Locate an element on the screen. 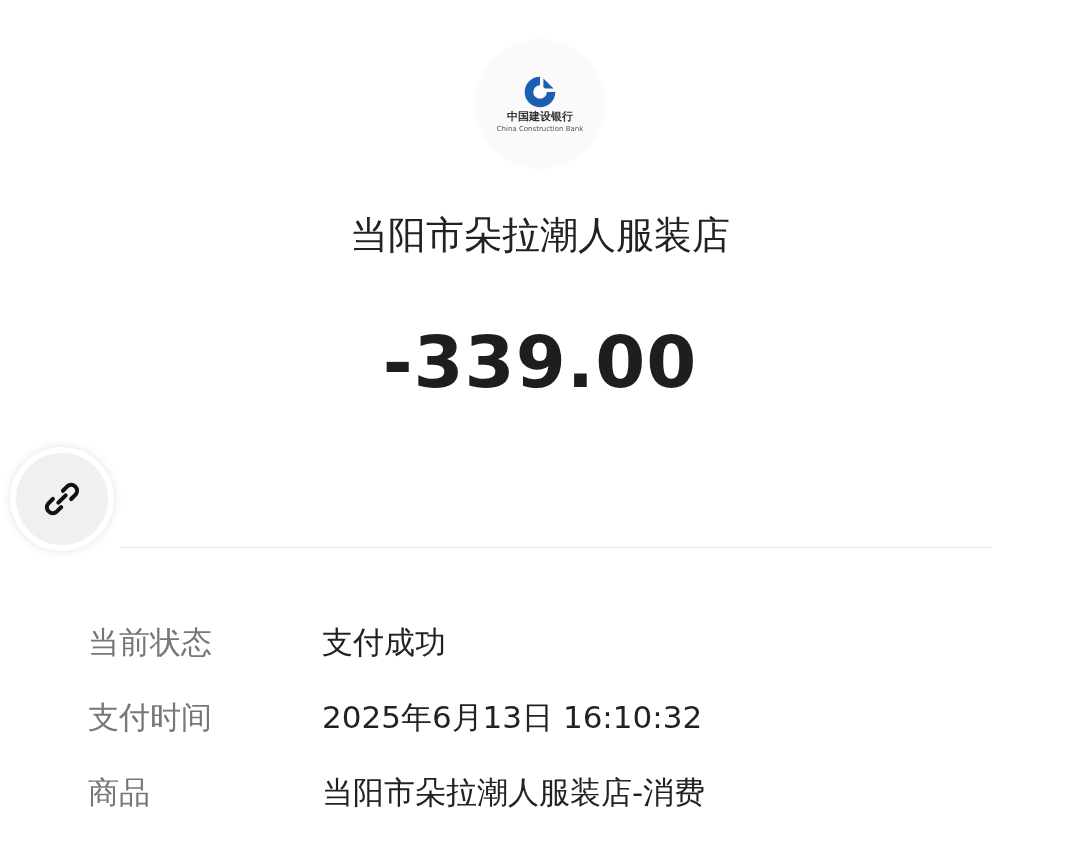 Image resolution: width=1080 pixels, height=857 pixels. detail-label: 支付时间 is located at coordinates (150, 717).